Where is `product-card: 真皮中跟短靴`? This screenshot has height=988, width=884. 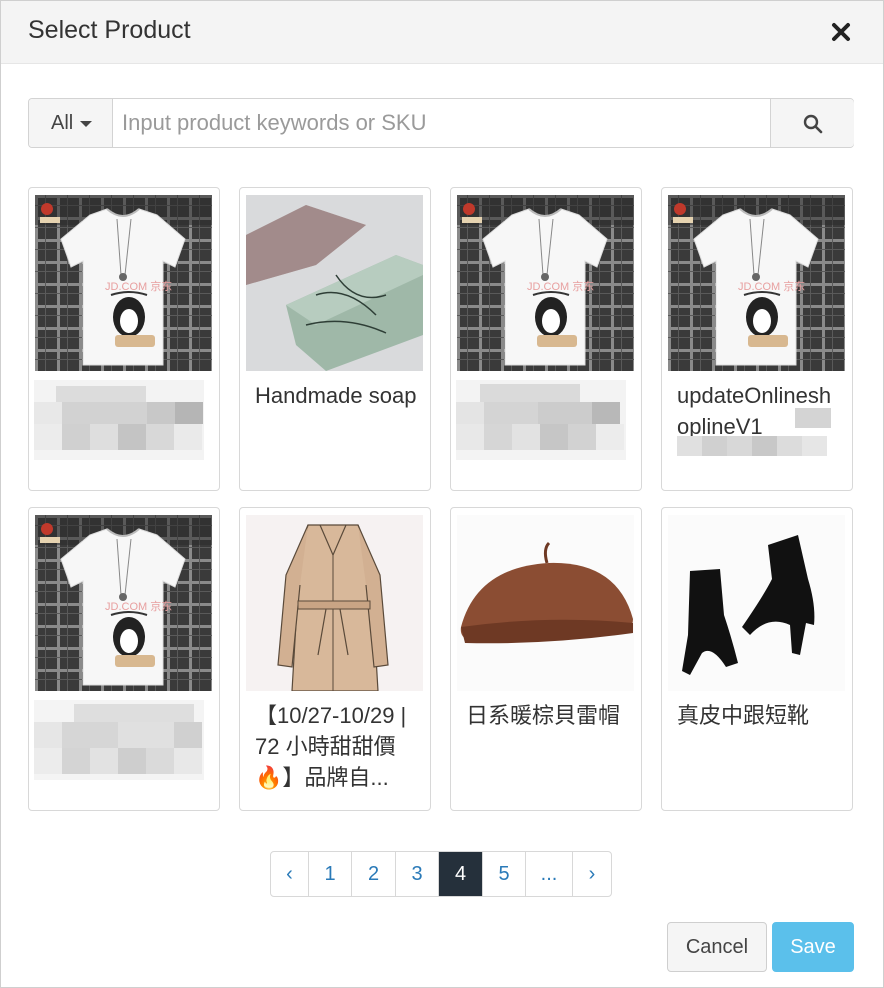
product-card: 真皮中跟短靴 is located at coordinates (757, 659).